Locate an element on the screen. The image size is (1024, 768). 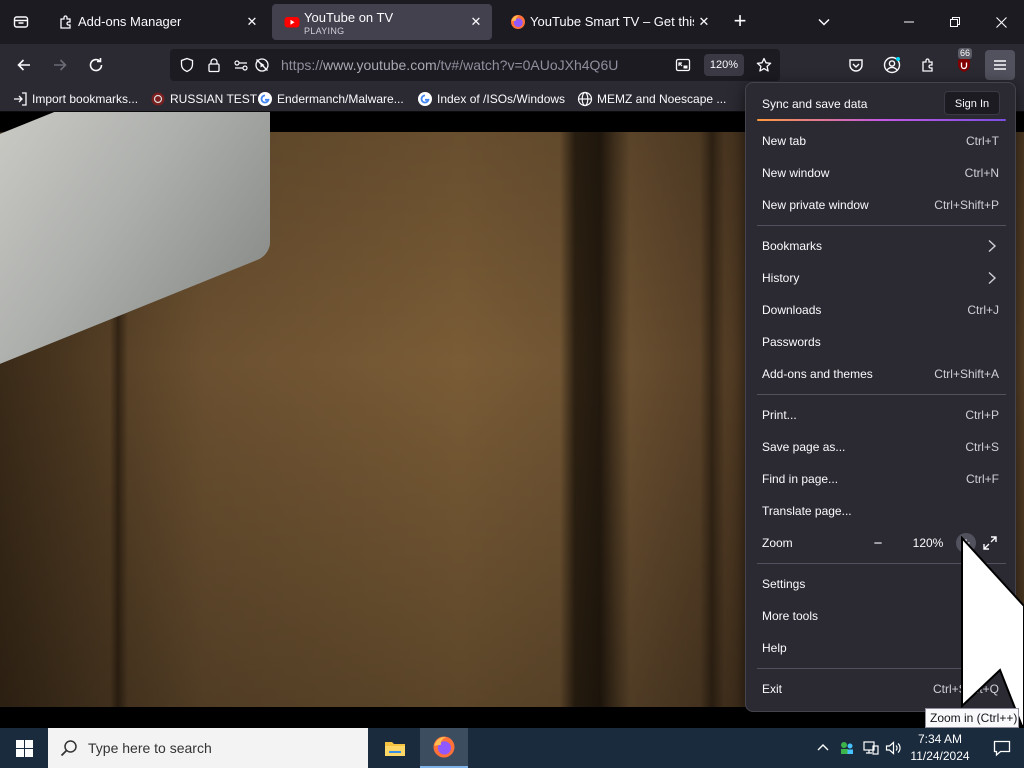
menu-item-label: Zoom is located at coordinates (777, 543).